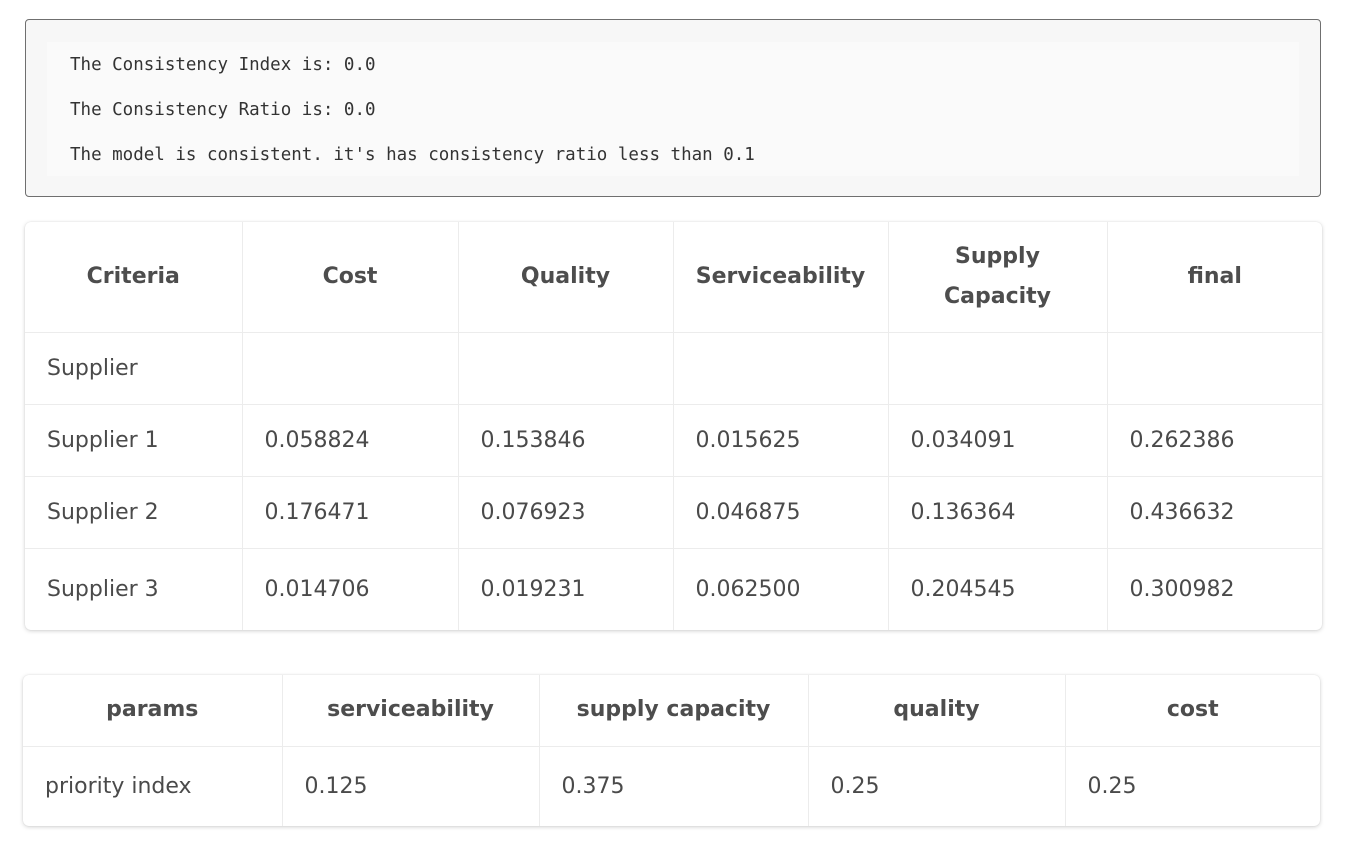 This screenshot has height=853, width=1359. Describe the element at coordinates (134, 512) in the screenshot. I see `row-label-supplier-2: Supplier 2` at that location.